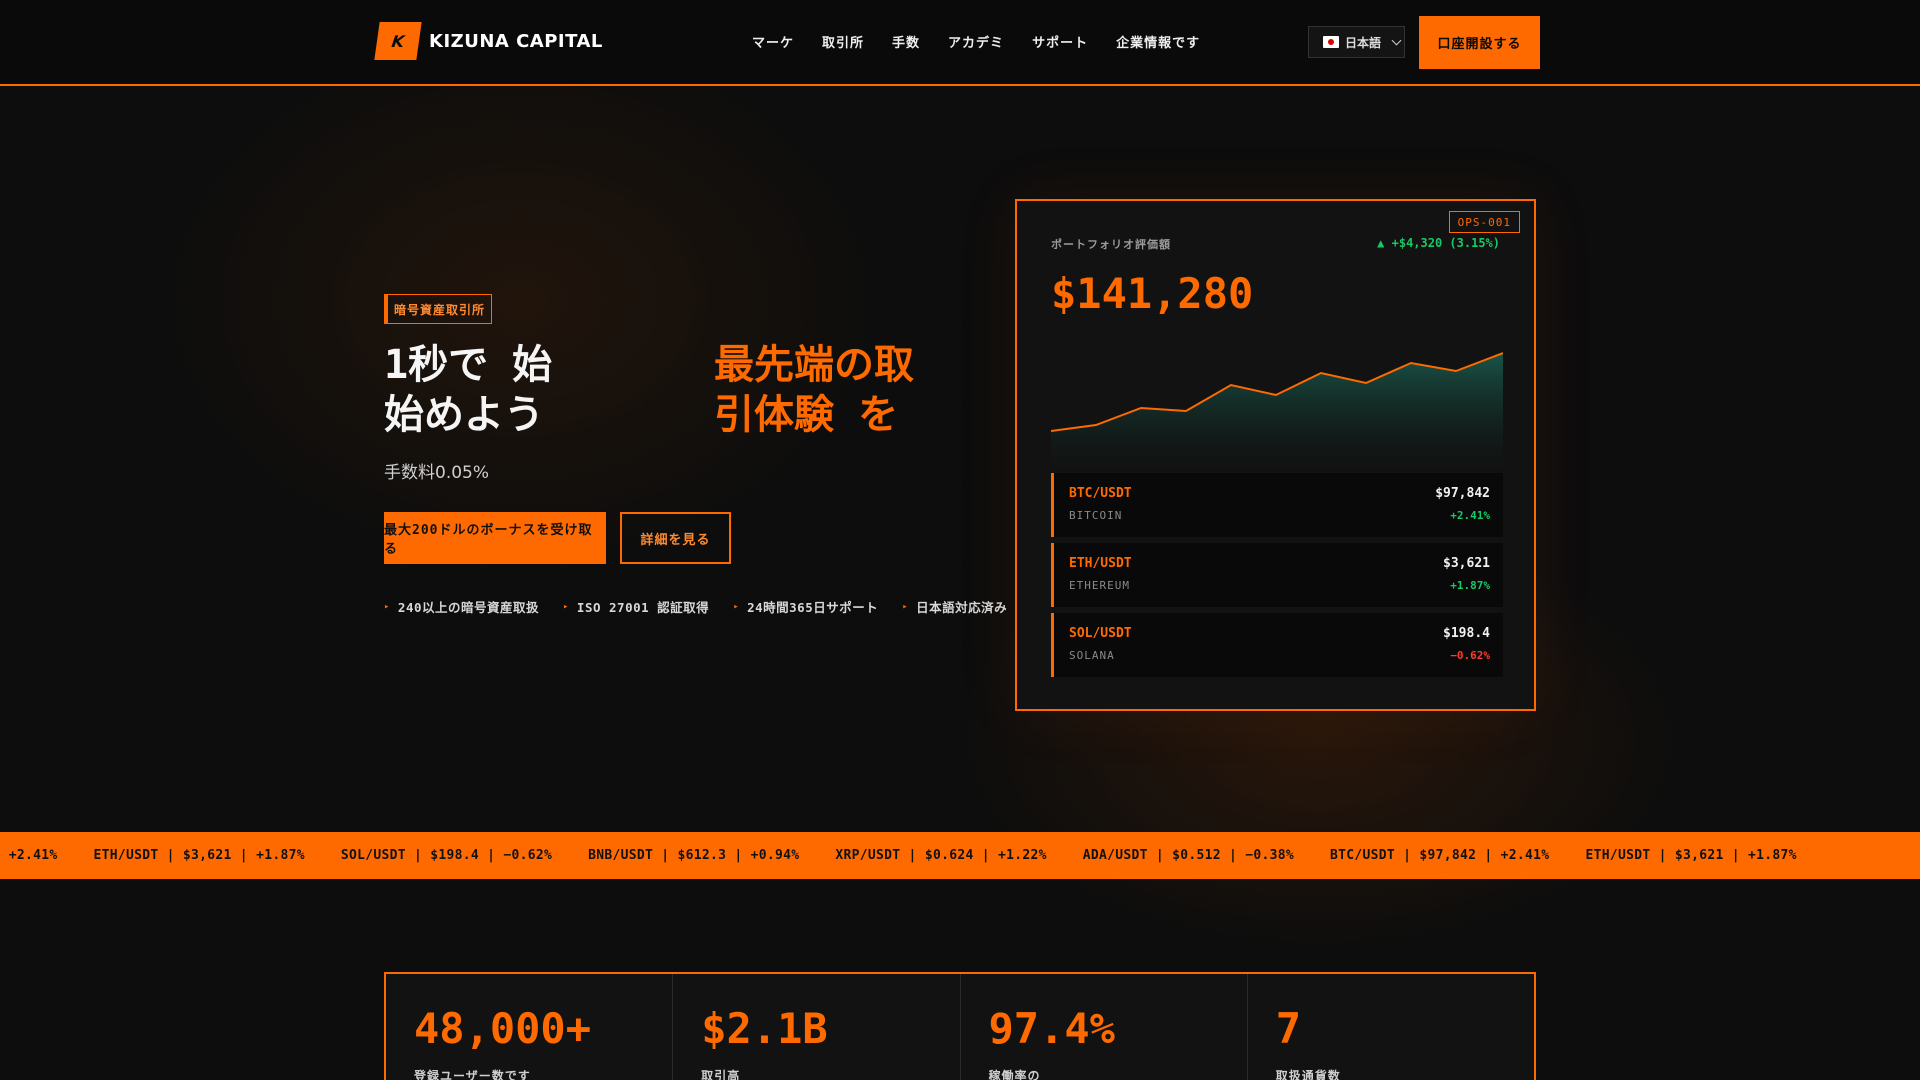 Image resolution: width=1920 pixels, height=1080 pixels. What do you see at coordinates (1051, 1028) in the screenshot?
I see `stat-value: 97.4%` at bounding box center [1051, 1028].